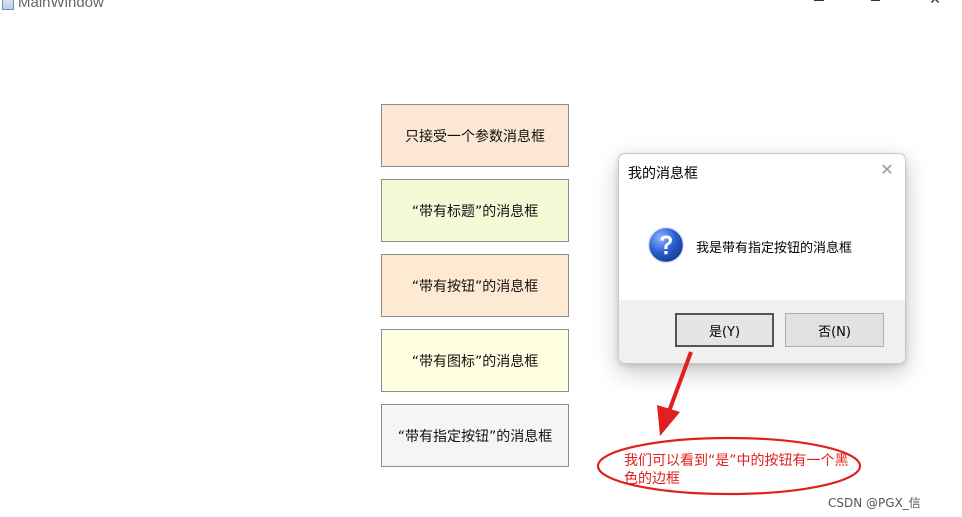 This screenshot has width=962, height=517. I want to click on dialog-title: 我的消息框, so click(663, 174).